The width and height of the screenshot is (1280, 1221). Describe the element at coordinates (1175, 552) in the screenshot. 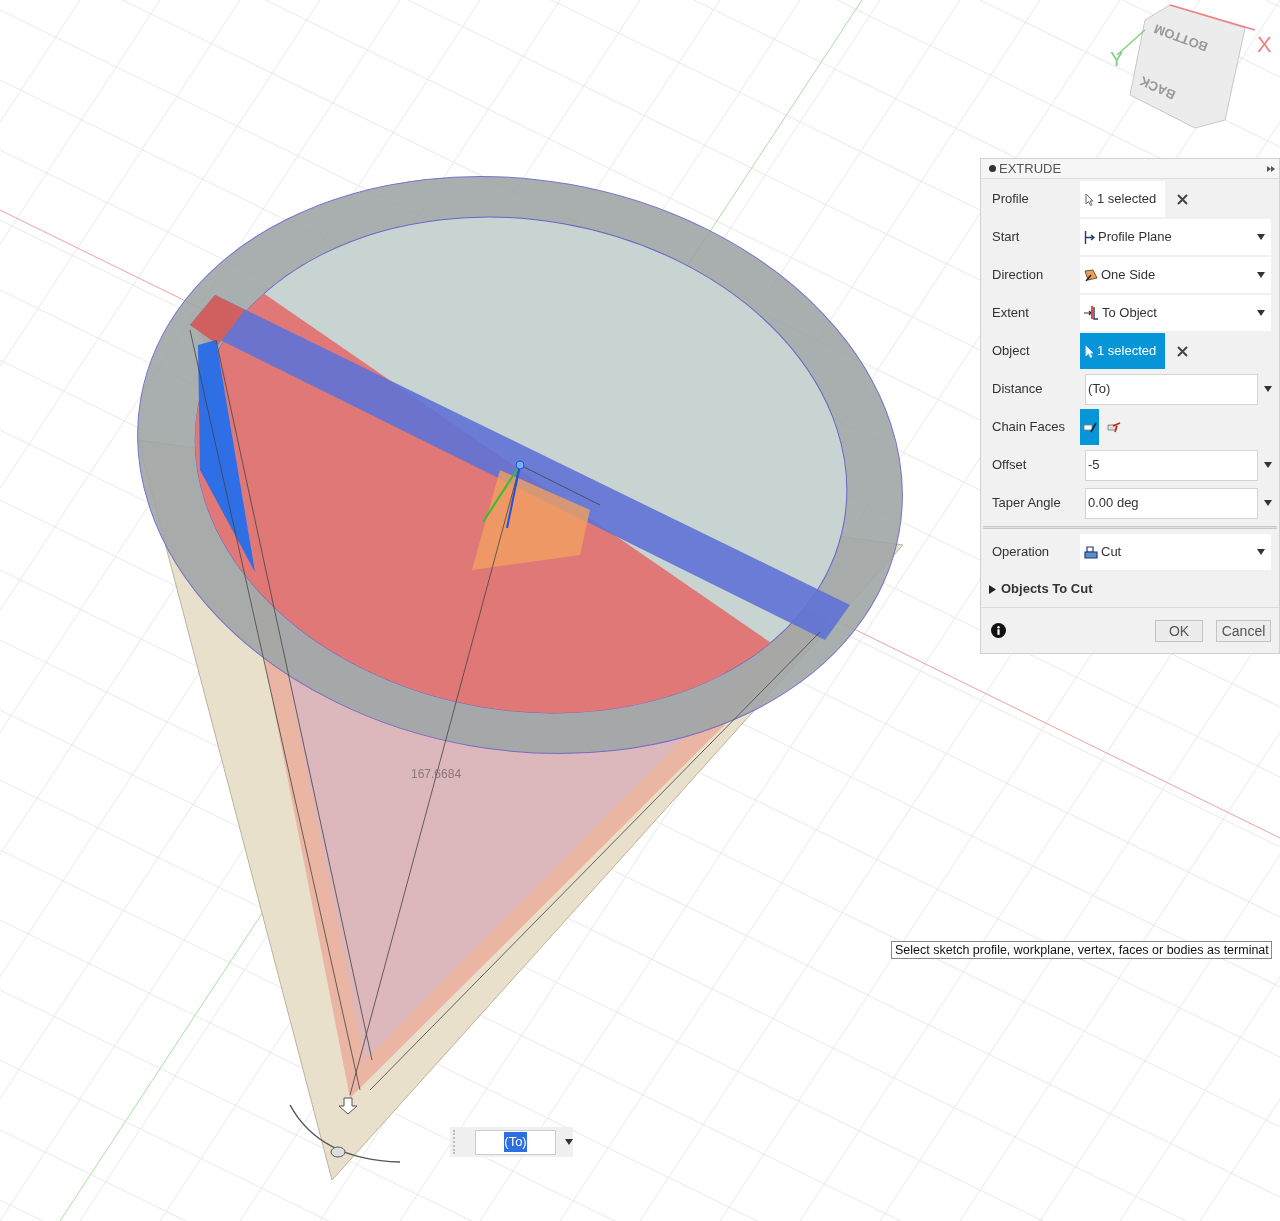

I see `dropdown-field: Cut` at that location.